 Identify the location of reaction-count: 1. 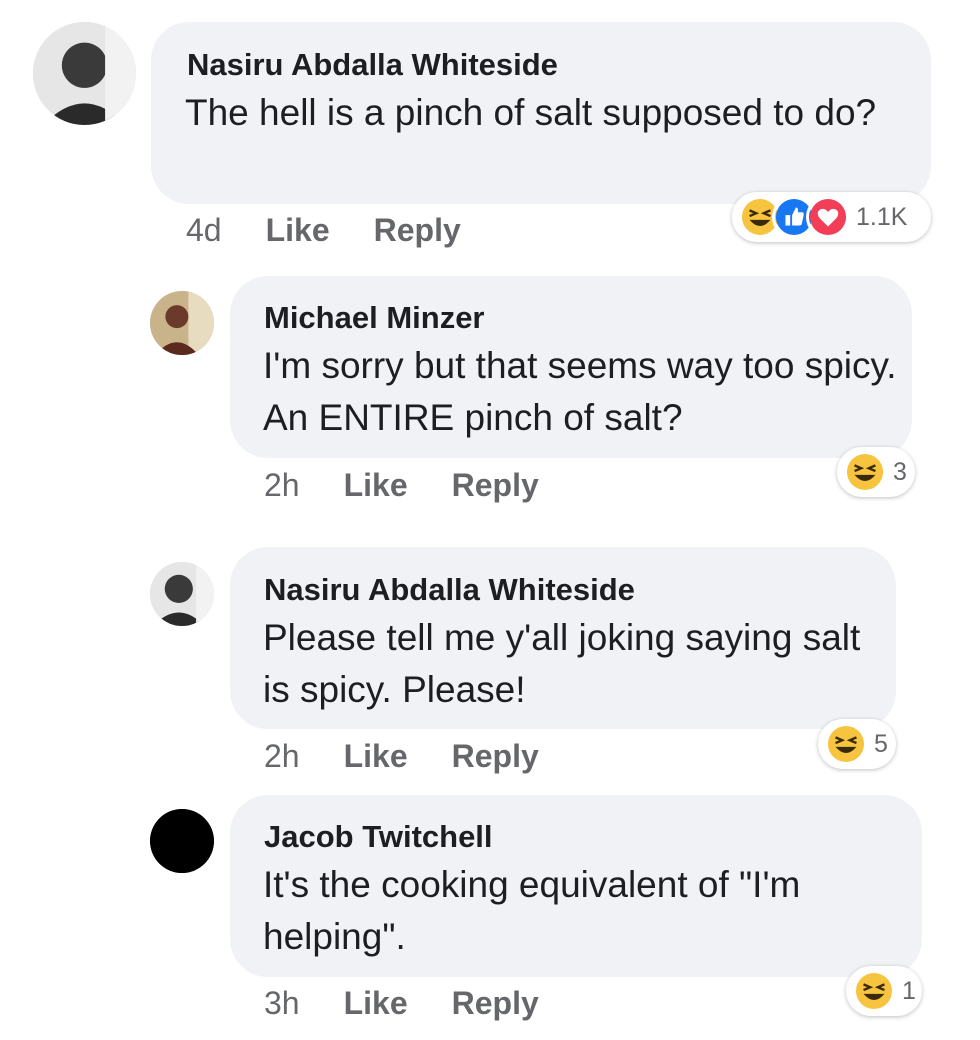
(909, 990).